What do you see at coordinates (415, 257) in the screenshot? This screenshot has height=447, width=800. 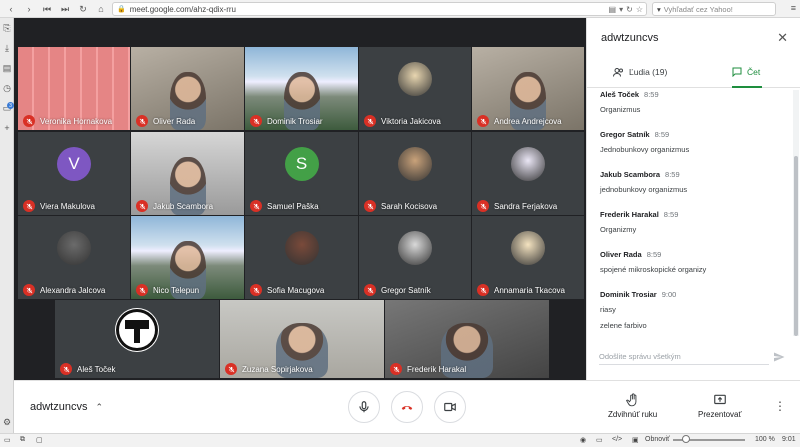 I see `participant-tile: Gregor Satník` at bounding box center [415, 257].